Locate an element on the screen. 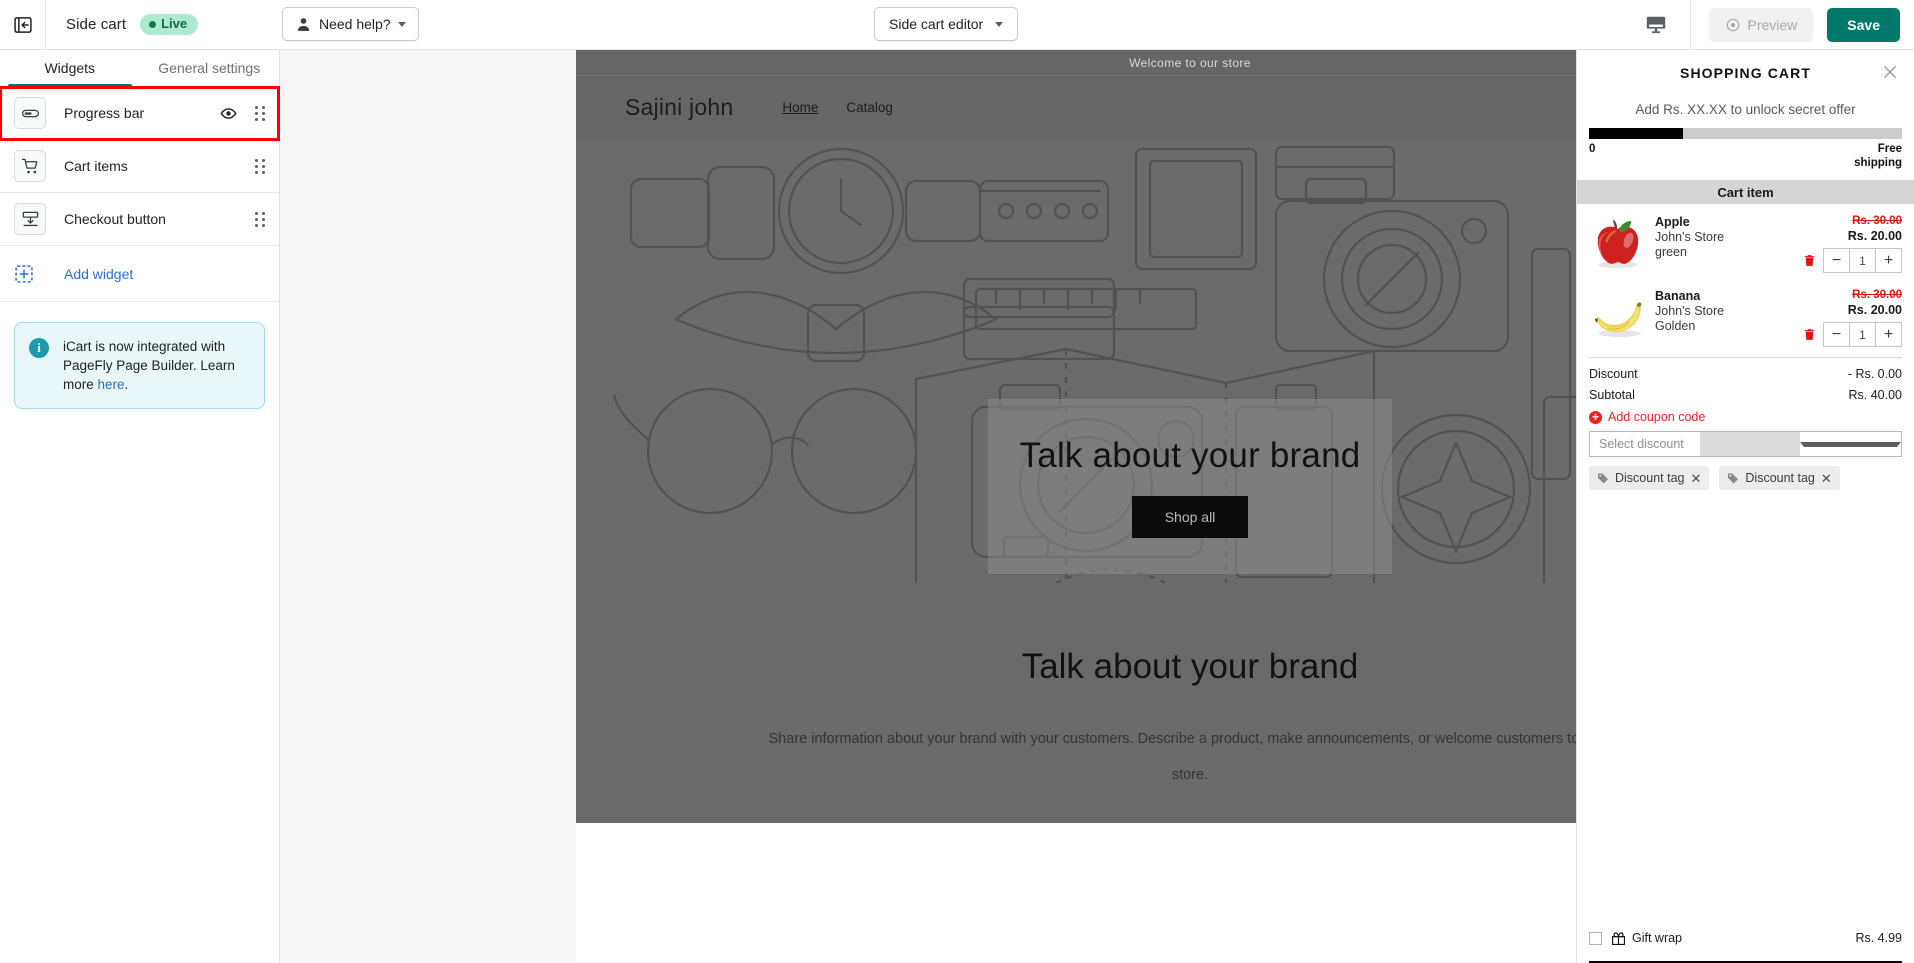 The width and height of the screenshot is (1914, 963). product-info: Banana John's Store Golden is located at coordinates (1717, 310).